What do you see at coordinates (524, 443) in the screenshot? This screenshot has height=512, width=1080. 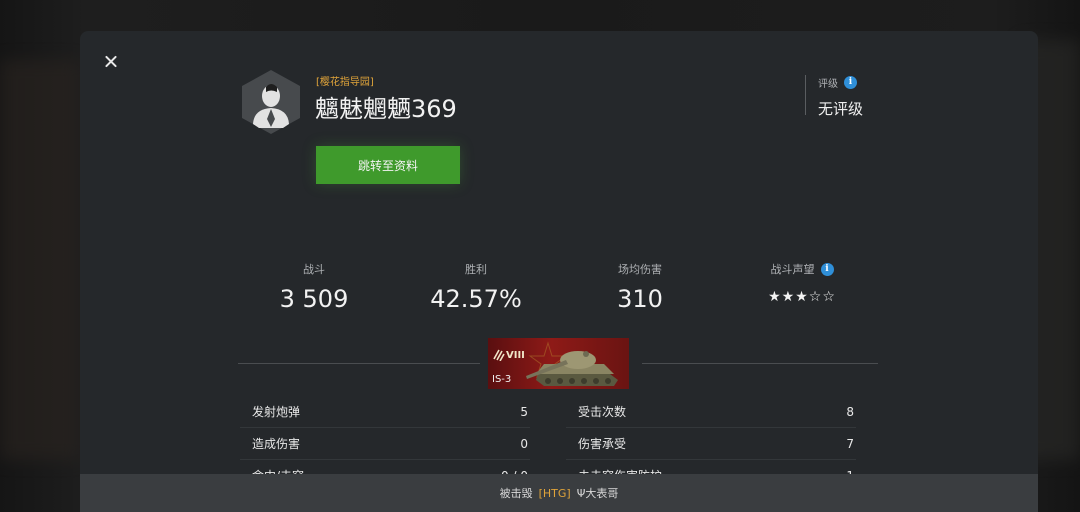 I see `row-value: 0` at bounding box center [524, 443].